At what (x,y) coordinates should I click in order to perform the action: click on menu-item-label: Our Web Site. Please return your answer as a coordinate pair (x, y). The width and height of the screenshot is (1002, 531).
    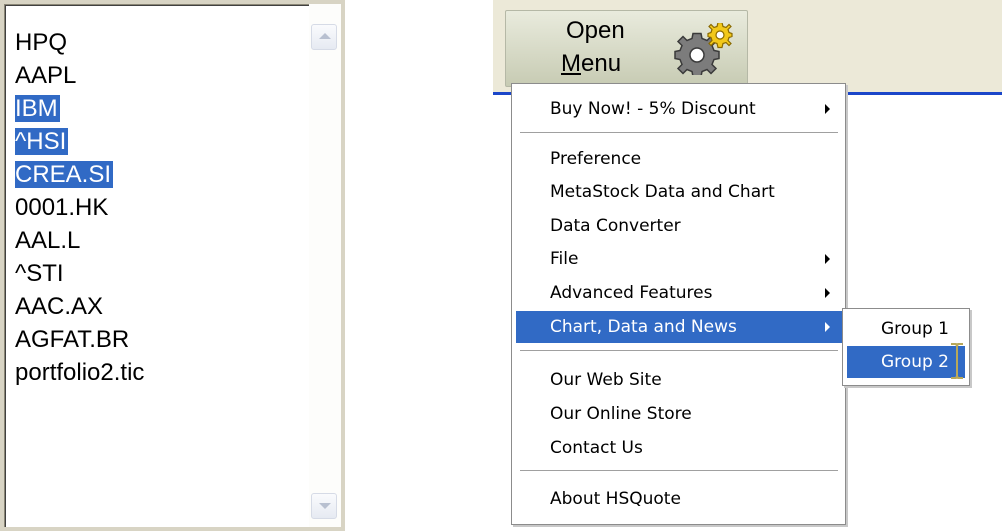
    Looking at the image, I should click on (606, 380).